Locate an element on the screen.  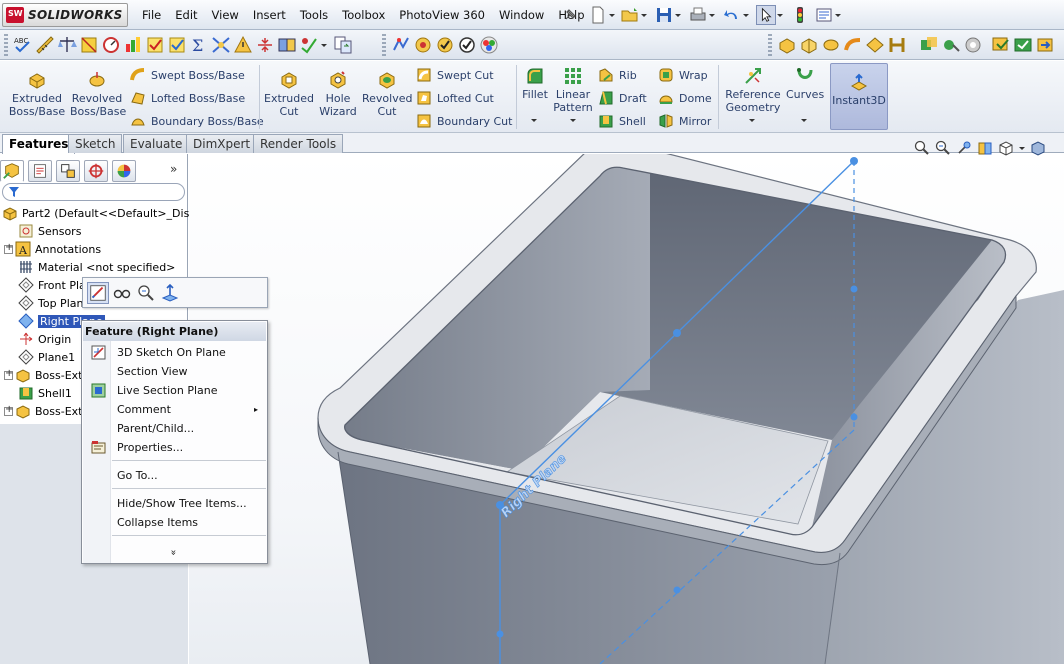
explode-view-icon is located at coordinates (1001, 45).